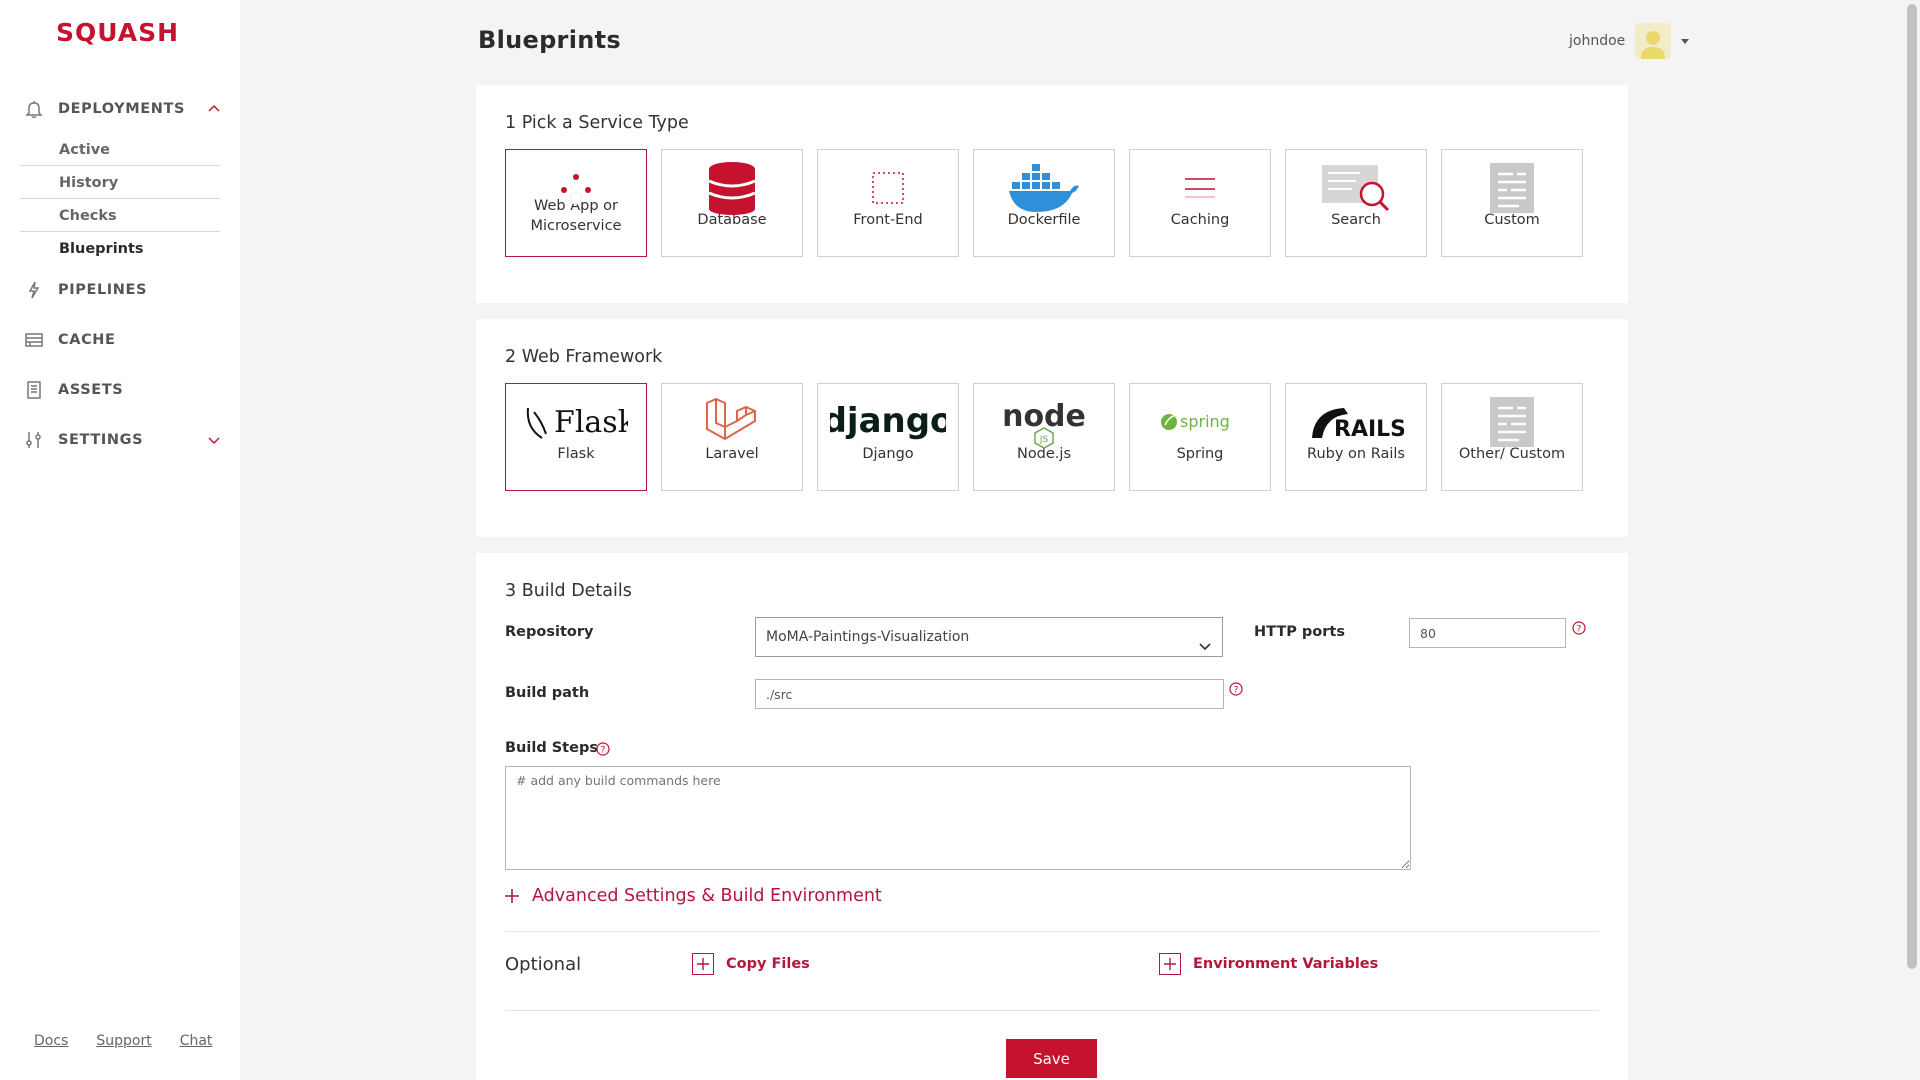  I want to click on bell-icon, so click(34, 109).